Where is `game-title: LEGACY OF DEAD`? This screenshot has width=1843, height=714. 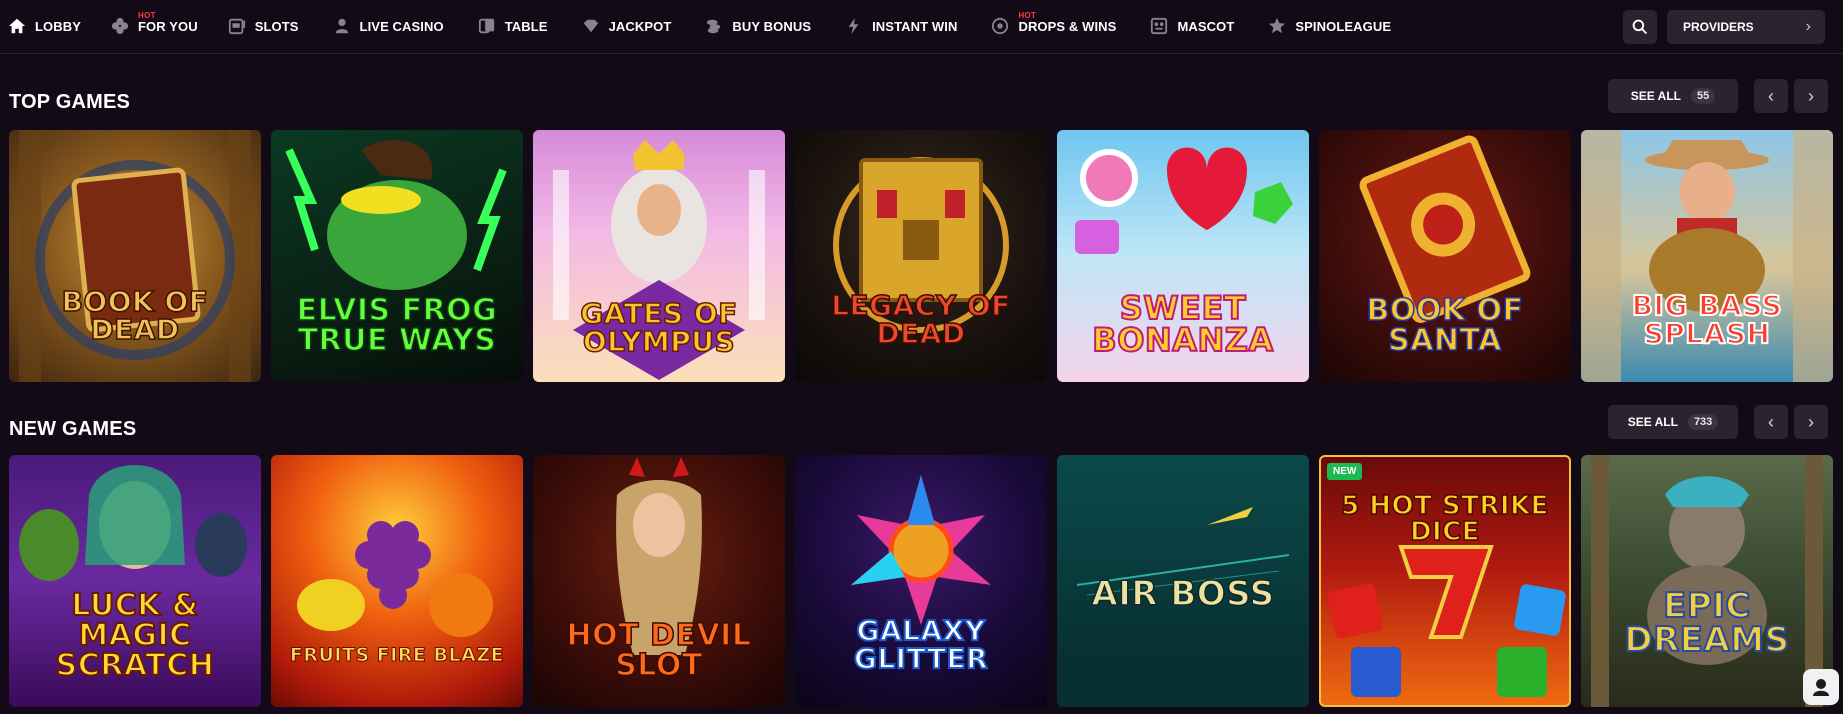
game-title: LEGACY OF DEAD is located at coordinates (920, 319).